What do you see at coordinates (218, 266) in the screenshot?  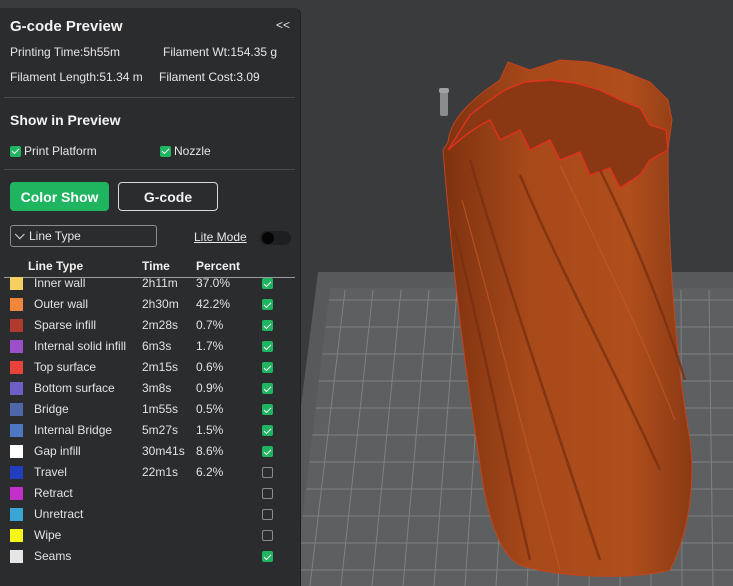 I see `header-percent: Percent` at bounding box center [218, 266].